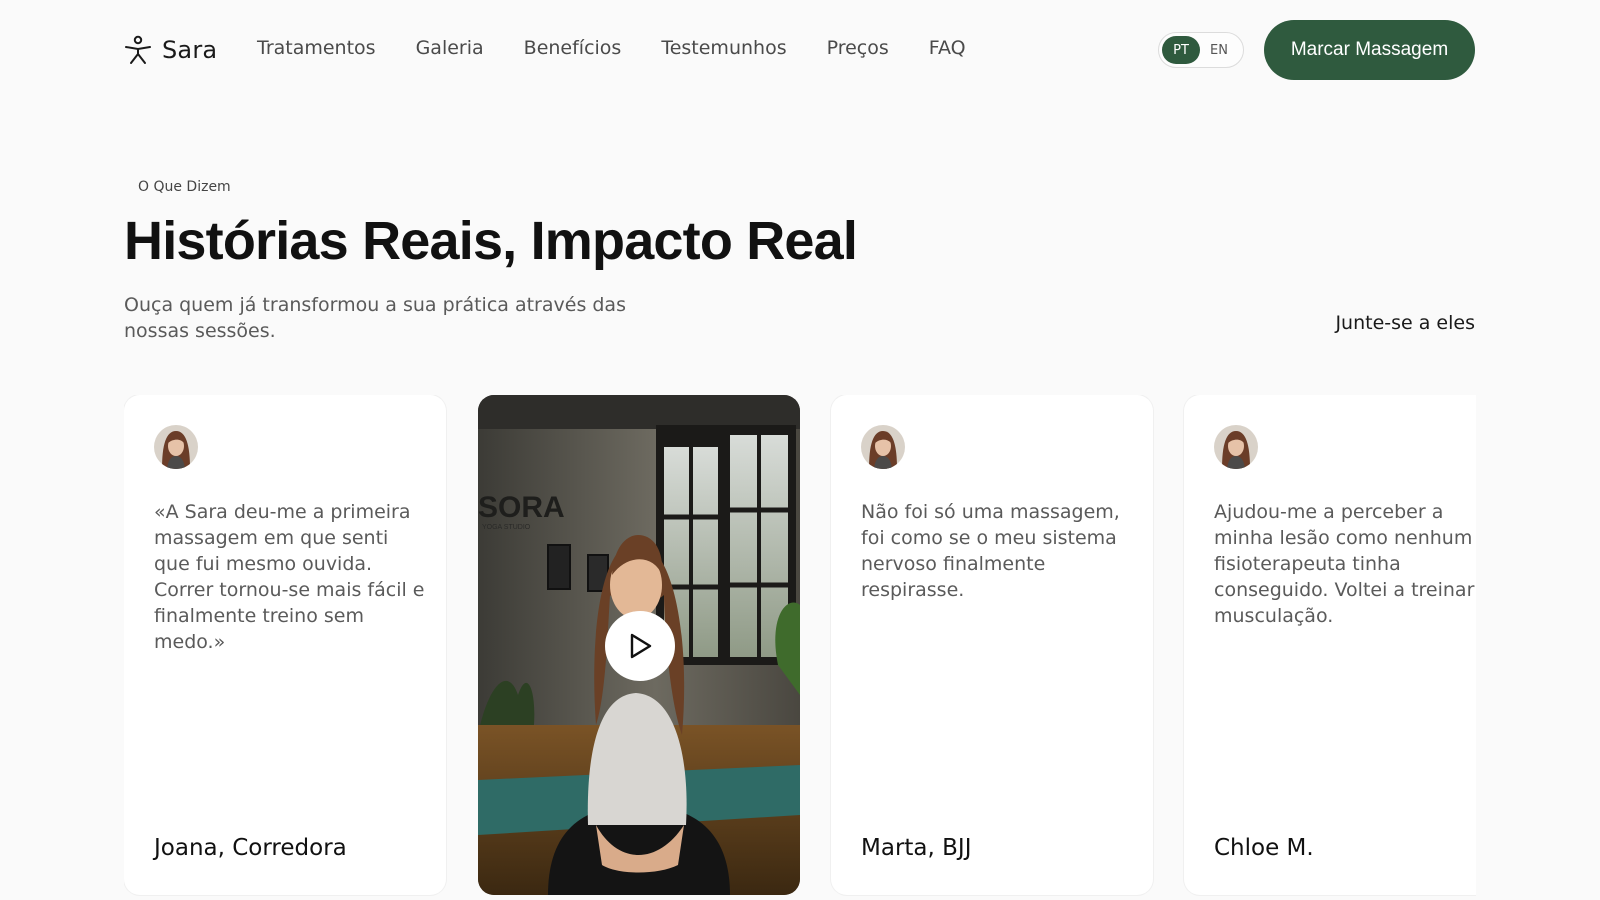  What do you see at coordinates (1405, 323) in the screenshot?
I see `join-them-link: Junte-se a eles` at bounding box center [1405, 323].